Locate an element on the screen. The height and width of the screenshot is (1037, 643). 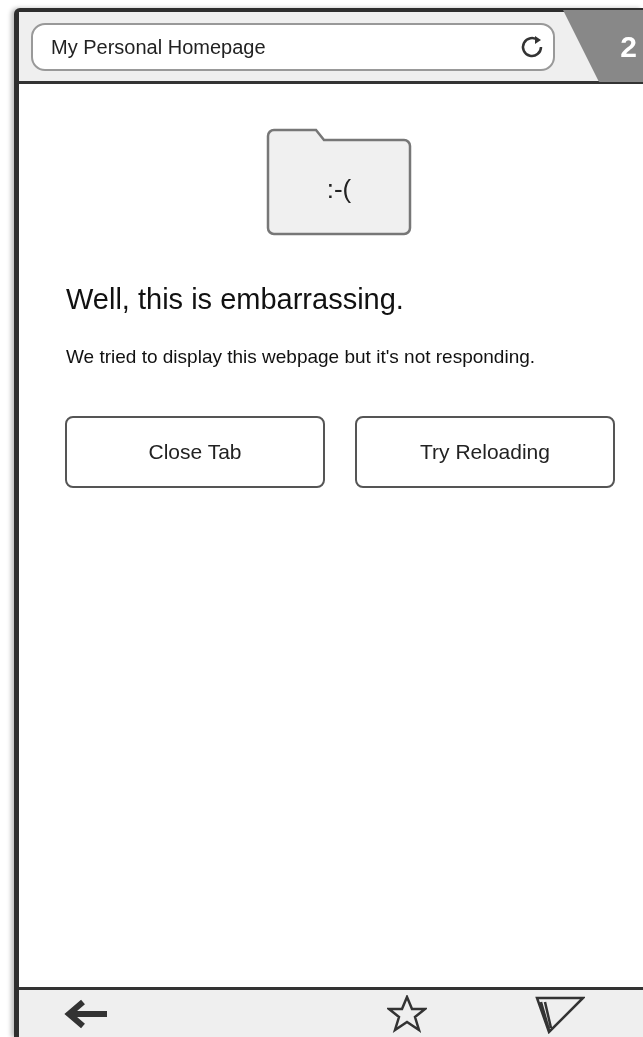
action-button: Close Tab is located at coordinates (195, 451).